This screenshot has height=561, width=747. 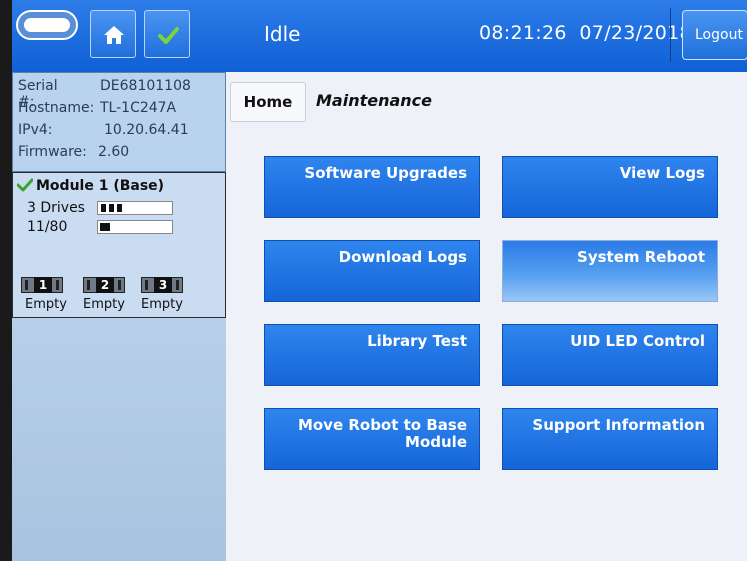 I want to click on header-divider, so click(x=670, y=35).